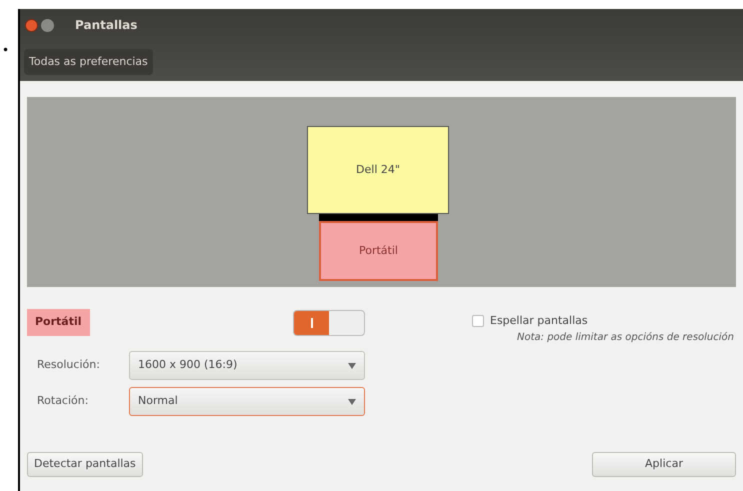  Describe the element at coordinates (247, 401) in the screenshot. I see `dropdown: Normal` at that location.